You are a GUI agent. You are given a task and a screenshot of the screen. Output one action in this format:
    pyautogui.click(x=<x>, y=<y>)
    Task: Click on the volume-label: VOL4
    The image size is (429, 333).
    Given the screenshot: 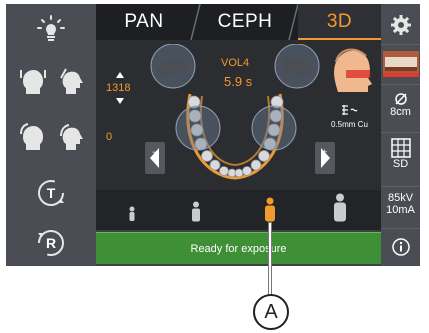 What is the action you would take?
    pyautogui.click(x=235, y=63)
    